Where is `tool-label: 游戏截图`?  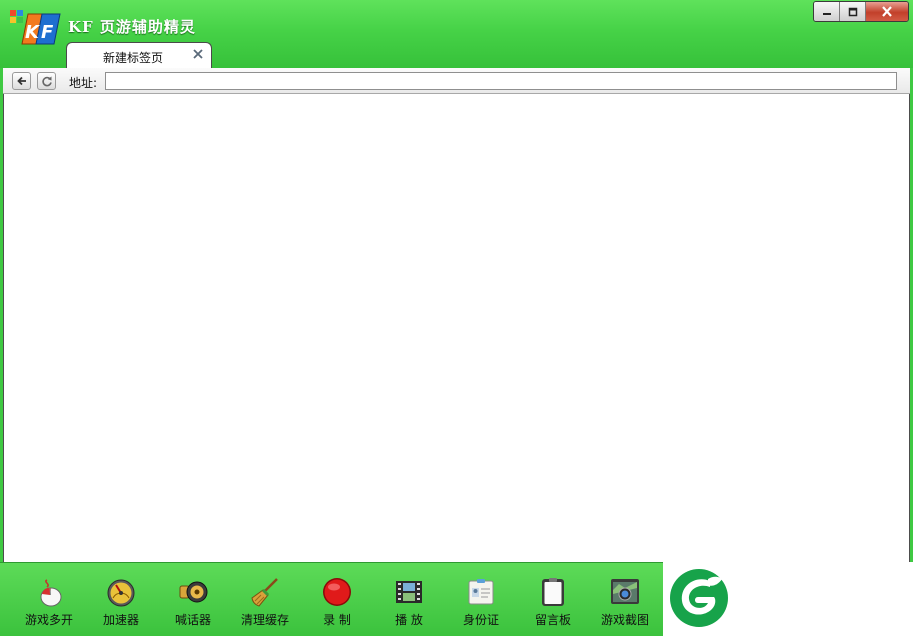 tool-label: 游戏截图 is located at coordinates (624, 620).